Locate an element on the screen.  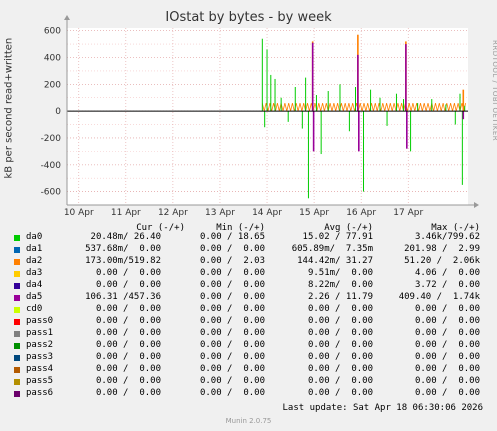
y-tick-label: -600 is located at coordinates (51, 193).